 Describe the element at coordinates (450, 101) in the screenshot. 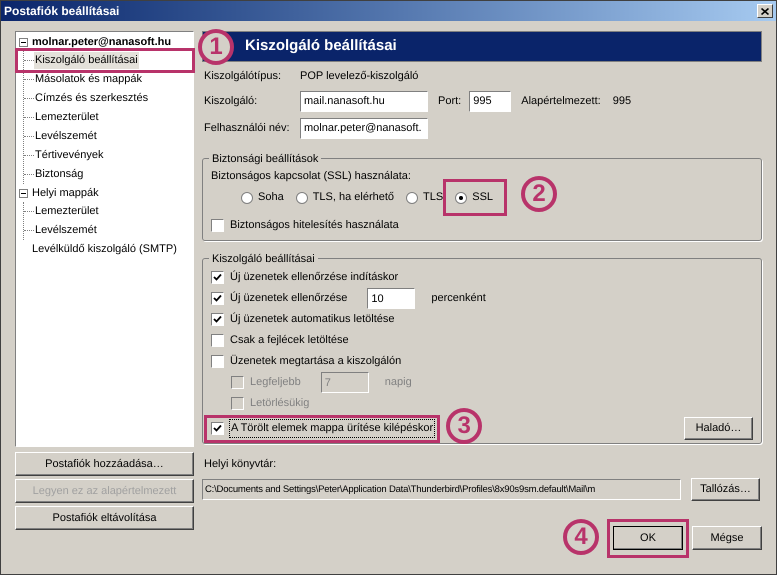

I see `field-label: Port:` at that location.